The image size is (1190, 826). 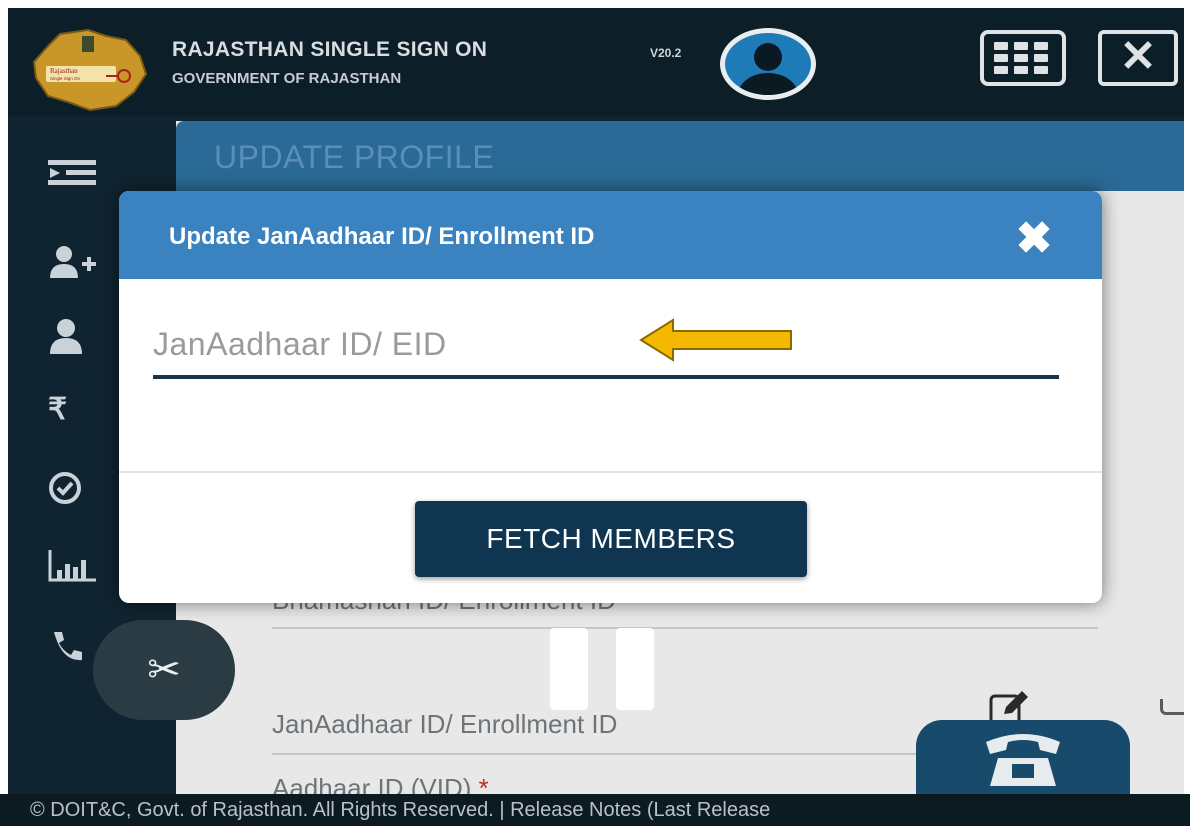 What do you see at coordinates (611, 539) in the screenshot?
I see `fetch-members-button: FETCH MEMBERS` at bounding box center [611, 539].